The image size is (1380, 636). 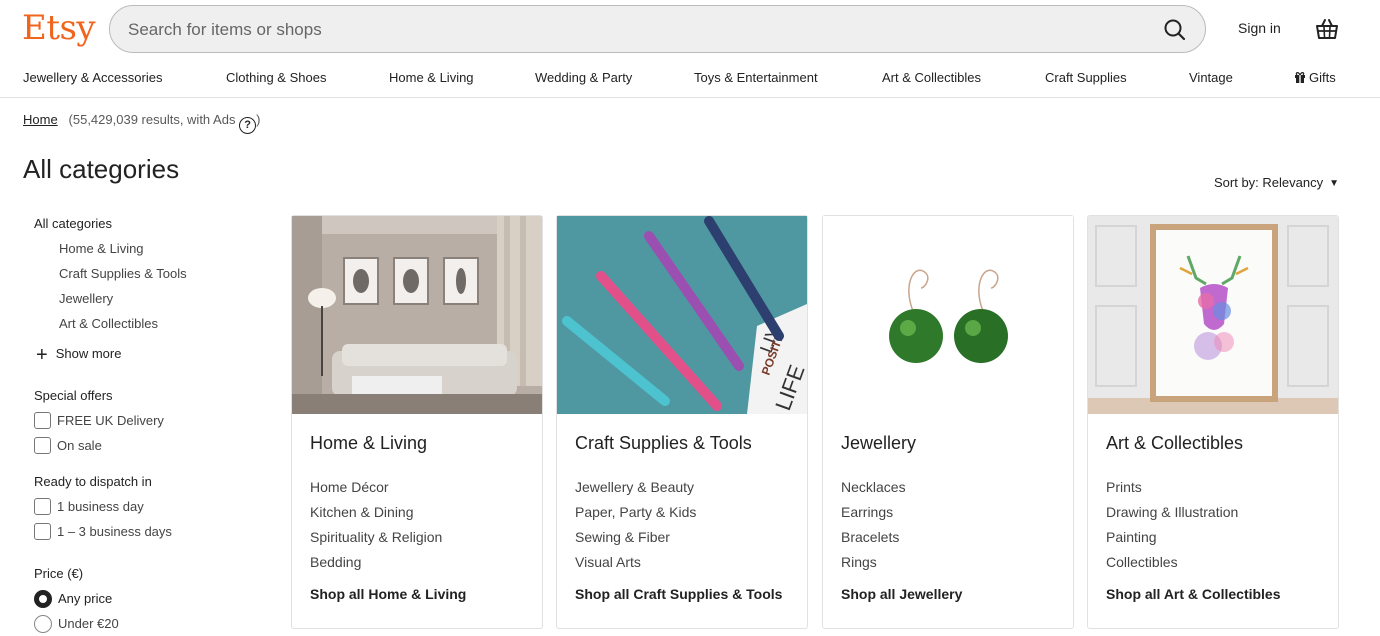 What do you see at coordinates (88, 623) in the screenshot?
I see `filter-price-under-20-label: Under €20` at bounding box center [88, 623].